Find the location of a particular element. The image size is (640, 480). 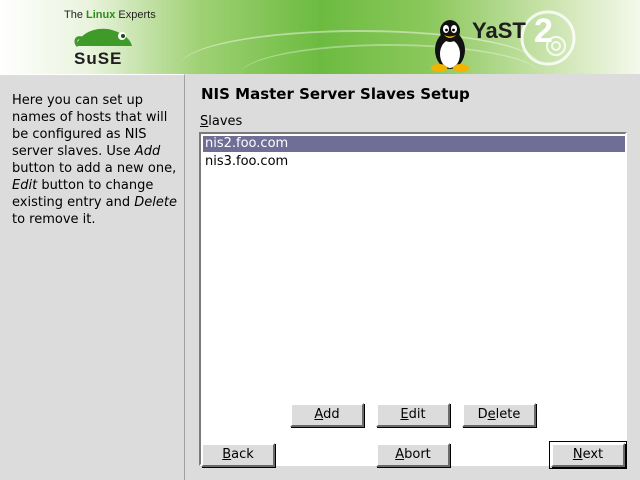

delete-button: Delete is located at coordinates (499, 415).